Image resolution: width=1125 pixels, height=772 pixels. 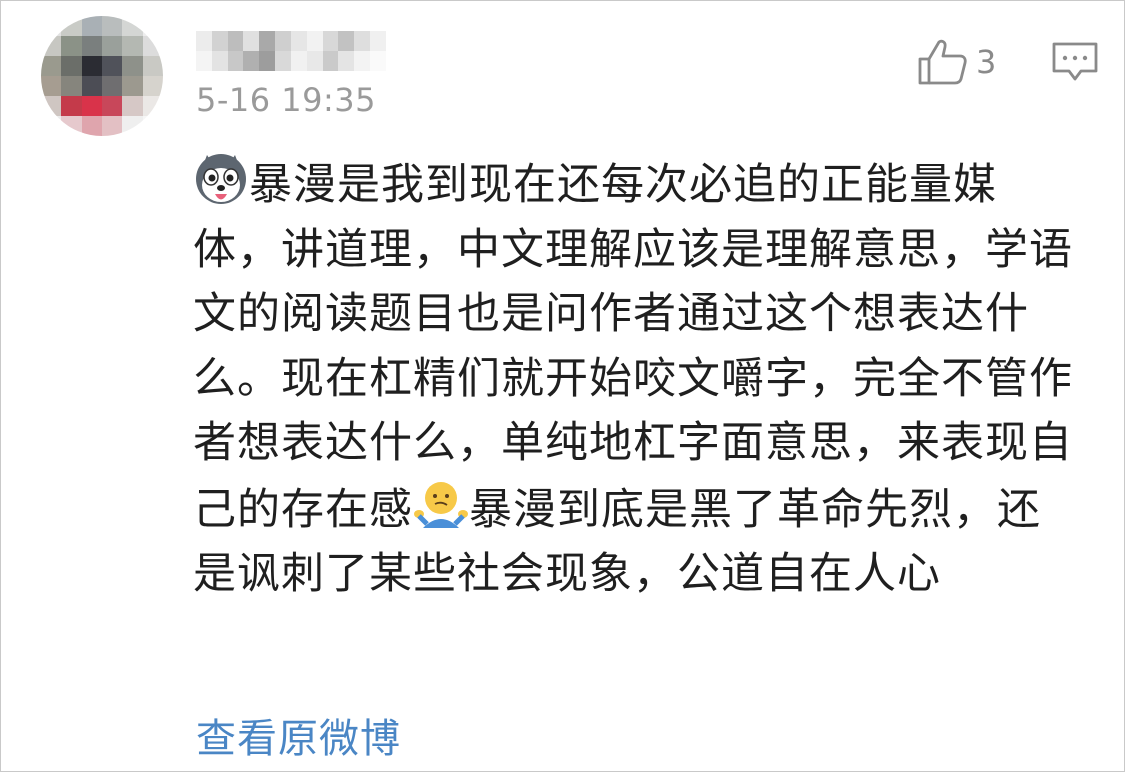 I want to click on comment-bubble-icon, so click(x=1075, y=62).